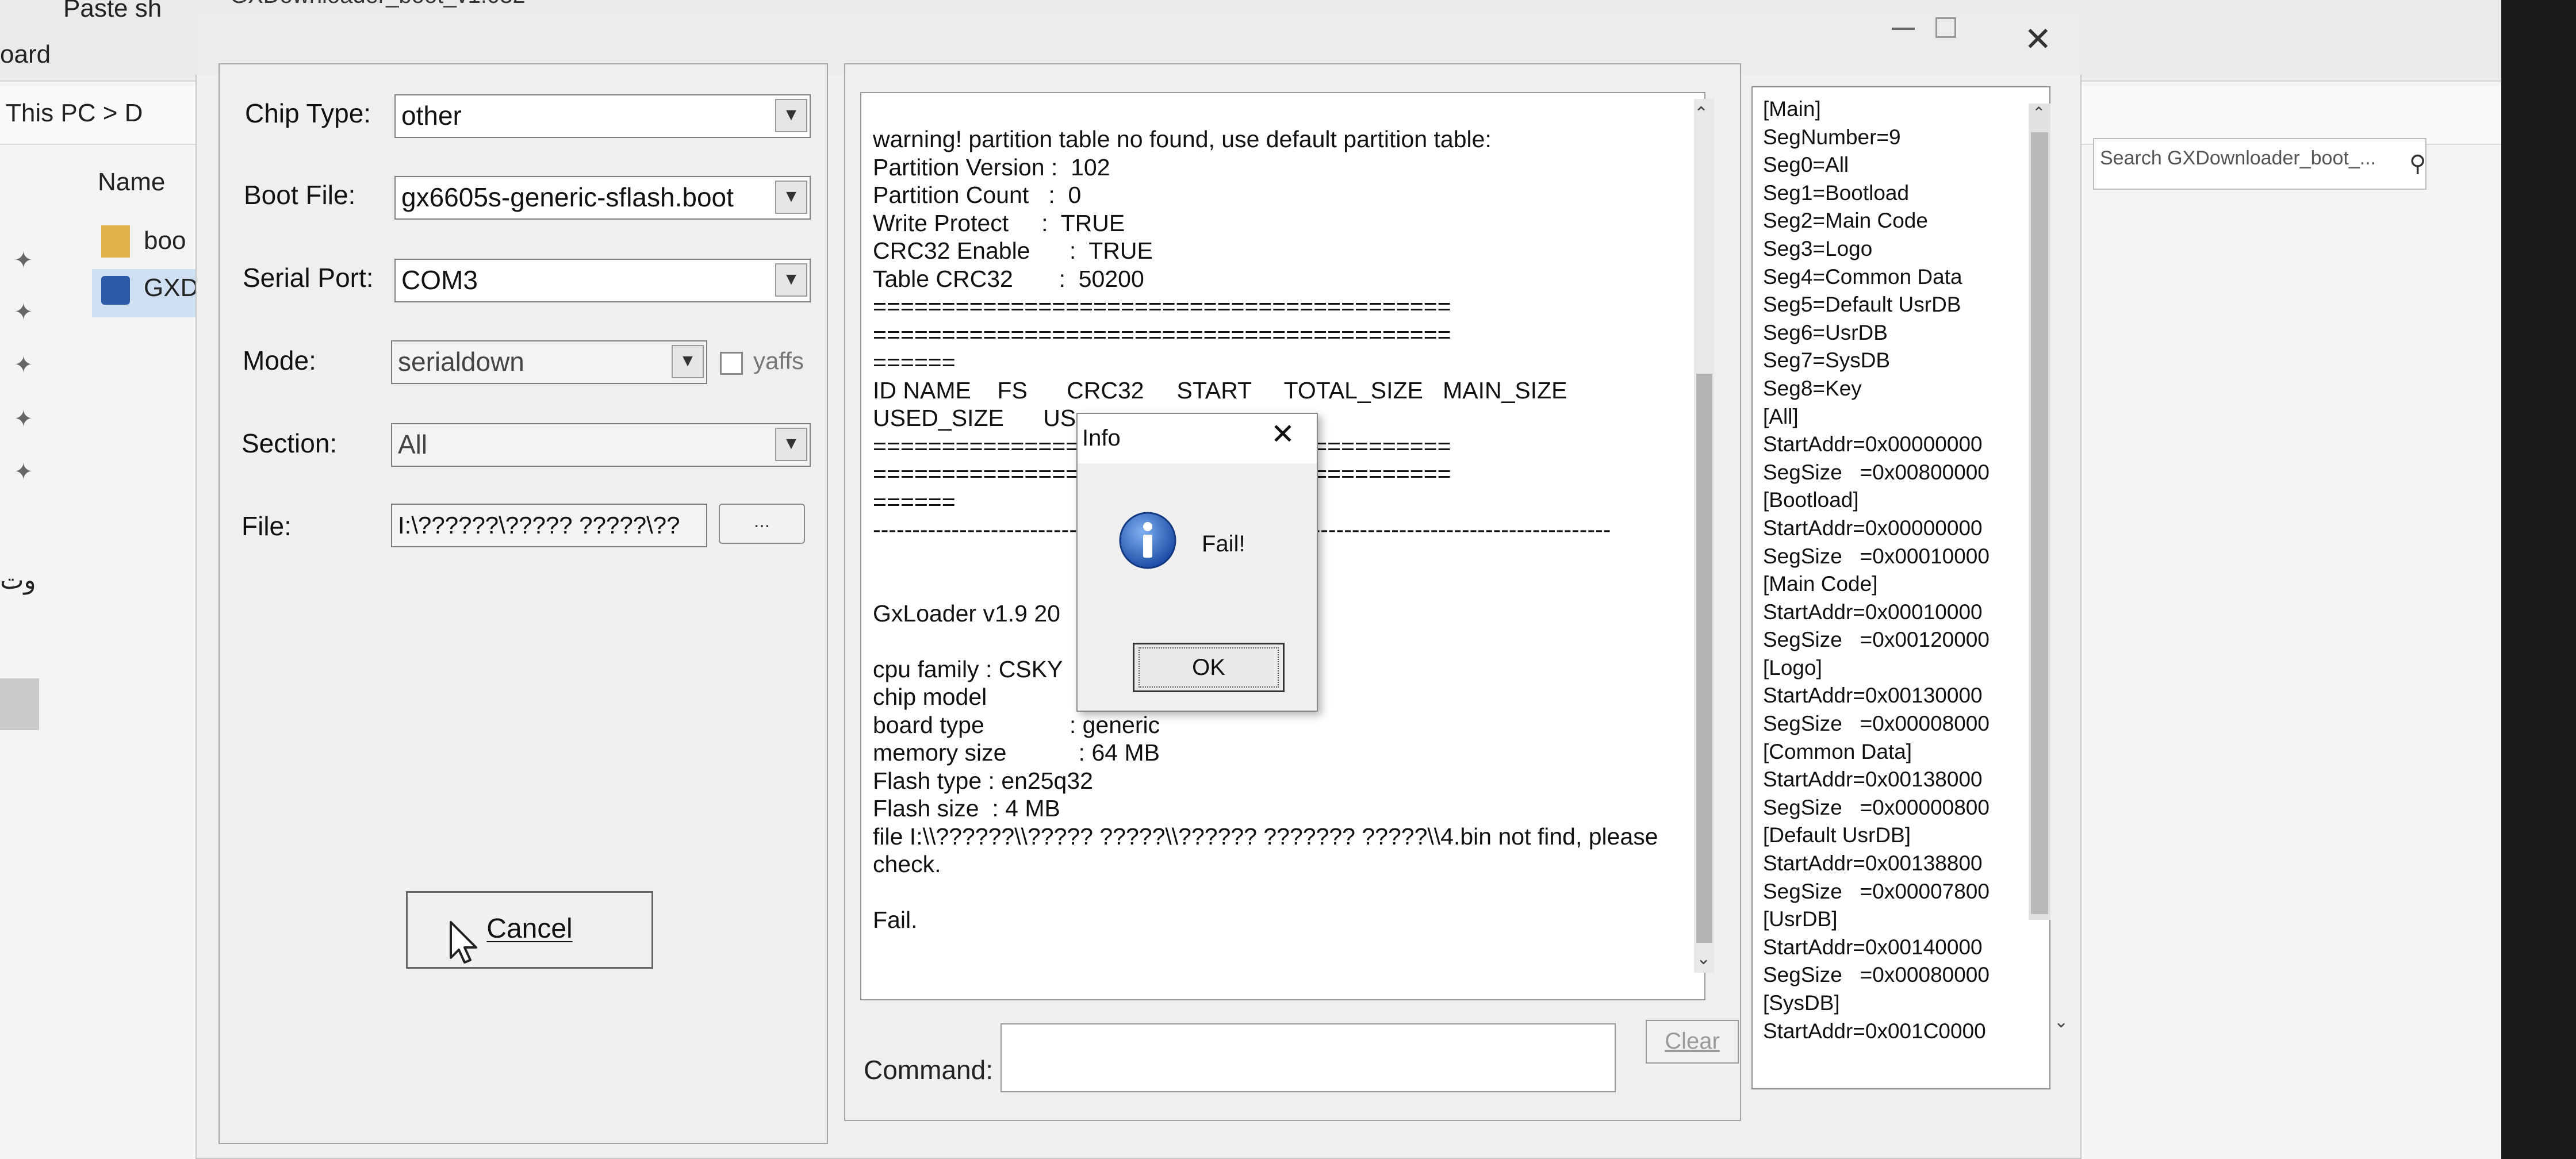 Image resolution: width=2576 pixels, height=1159 pixels. Describe the element at coordinates (18, 580) in the screenshot. I see `rtl-label: وت` at that location.